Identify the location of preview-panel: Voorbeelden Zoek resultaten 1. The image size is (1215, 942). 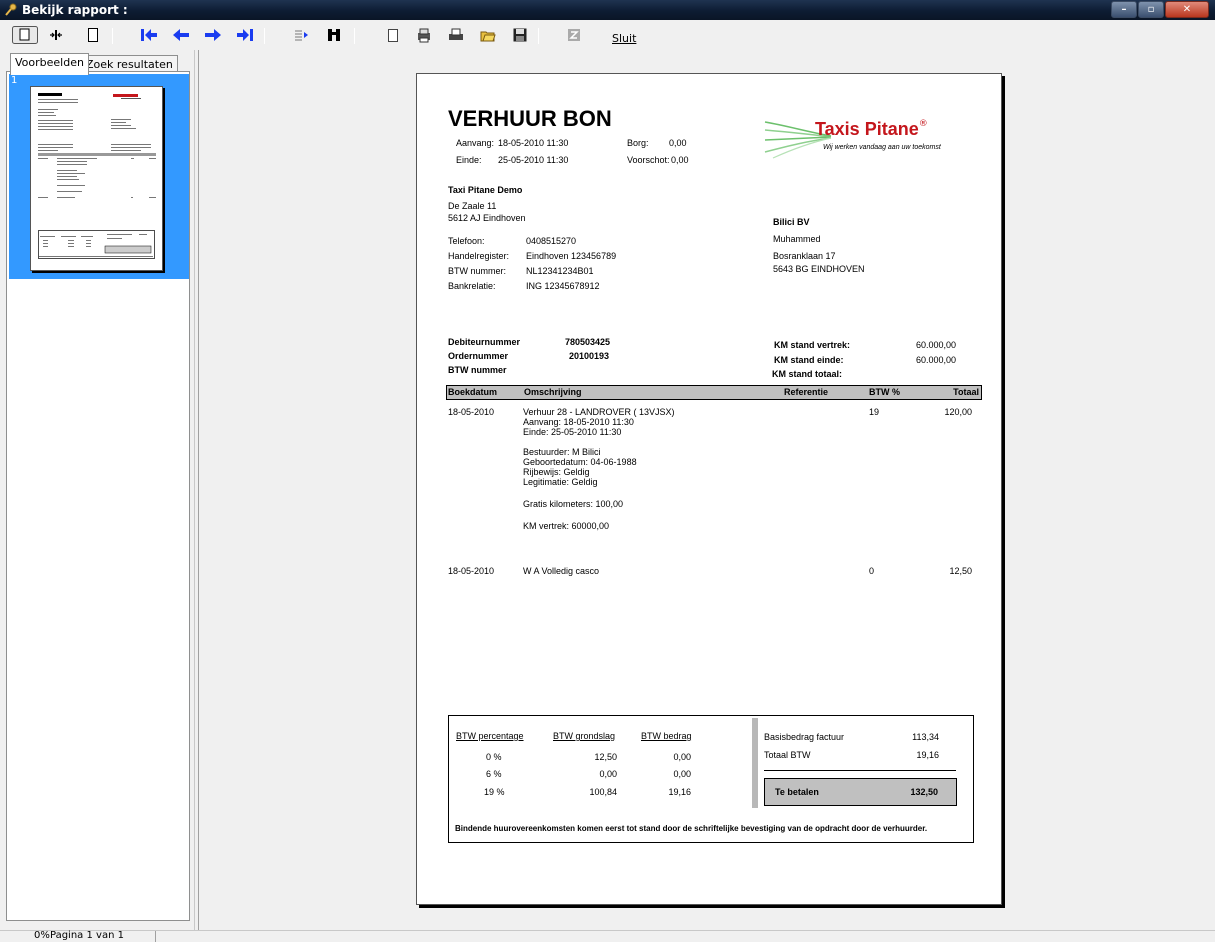
(97, 490).